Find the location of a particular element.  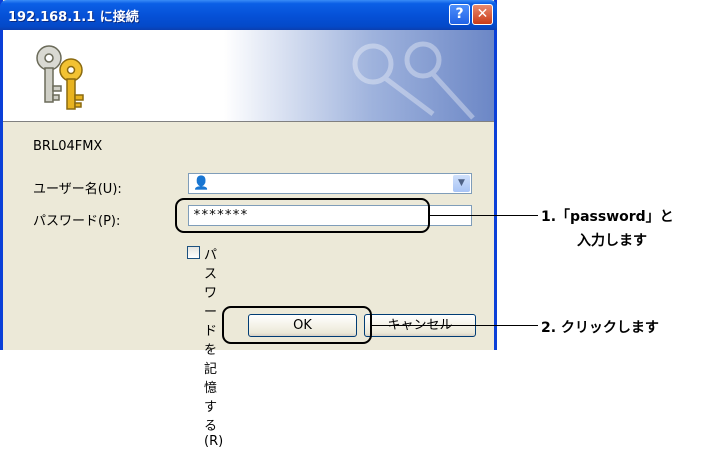

keys-icon is located at coordinates (60, 77).